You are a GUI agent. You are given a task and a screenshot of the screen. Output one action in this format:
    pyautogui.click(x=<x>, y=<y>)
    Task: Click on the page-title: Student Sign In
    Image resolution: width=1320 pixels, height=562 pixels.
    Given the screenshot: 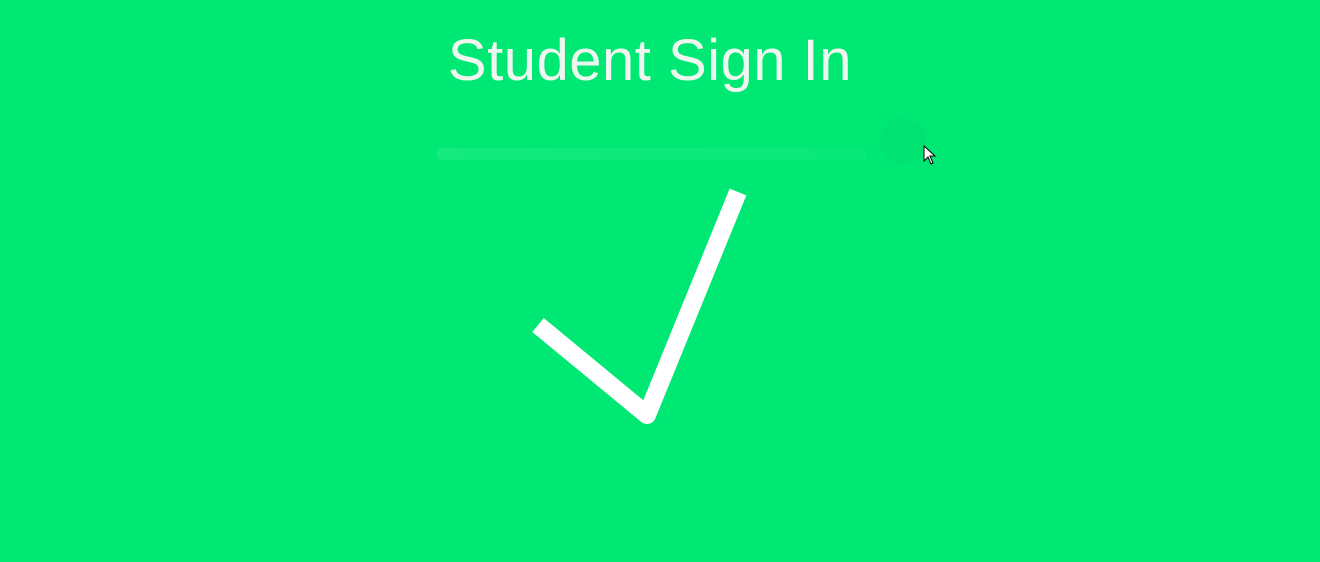 What is the action you would take?
    pyautogui.click(x=650, y=60)
    